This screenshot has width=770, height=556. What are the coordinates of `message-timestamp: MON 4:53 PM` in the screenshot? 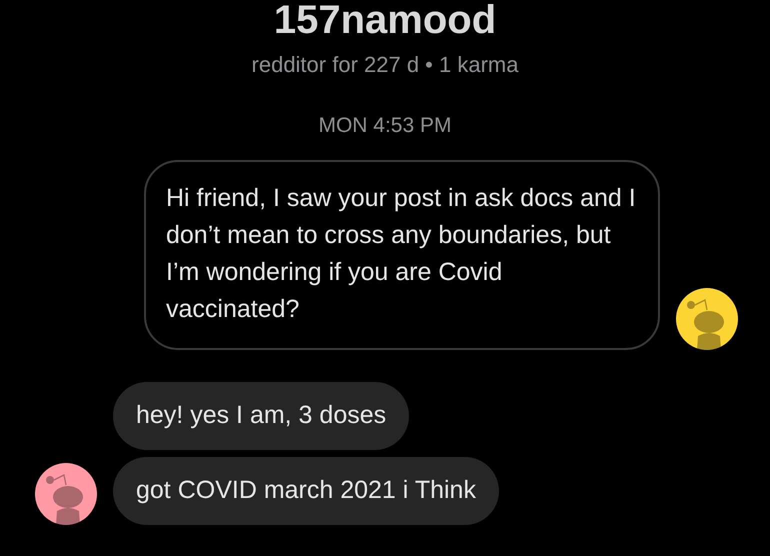 It's located at (385, 126).